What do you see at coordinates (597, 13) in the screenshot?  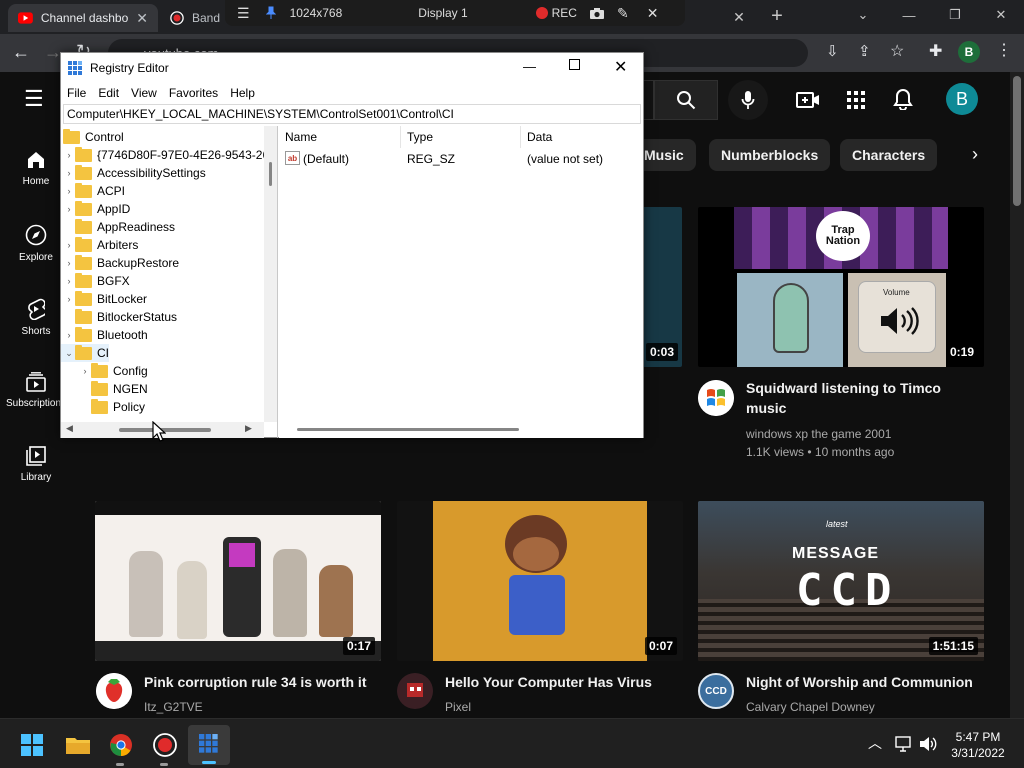 I see `camera-icon` at bounding box center [597, 13].